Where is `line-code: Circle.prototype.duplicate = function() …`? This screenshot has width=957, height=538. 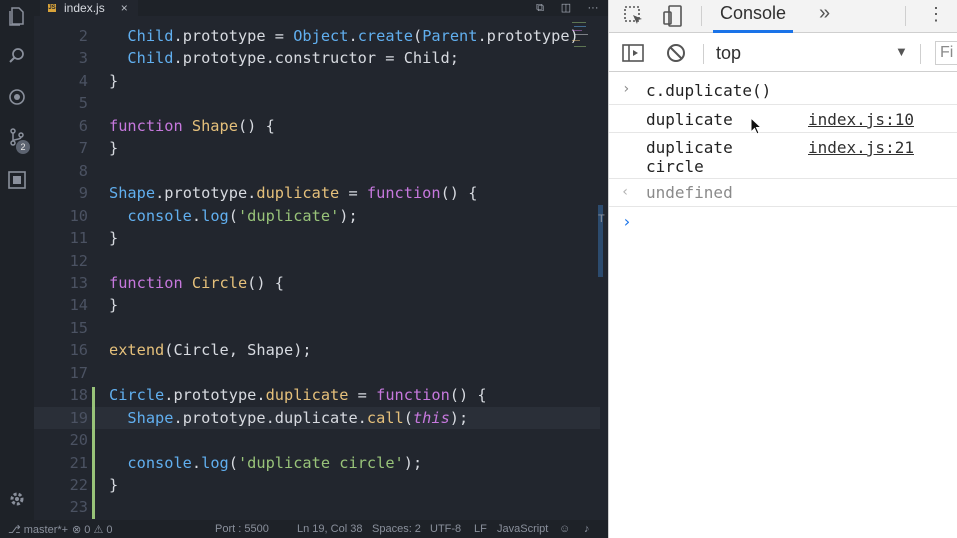 line-code: Circle.prototype.duplicate = function() … is located at coordinates (298, 395).